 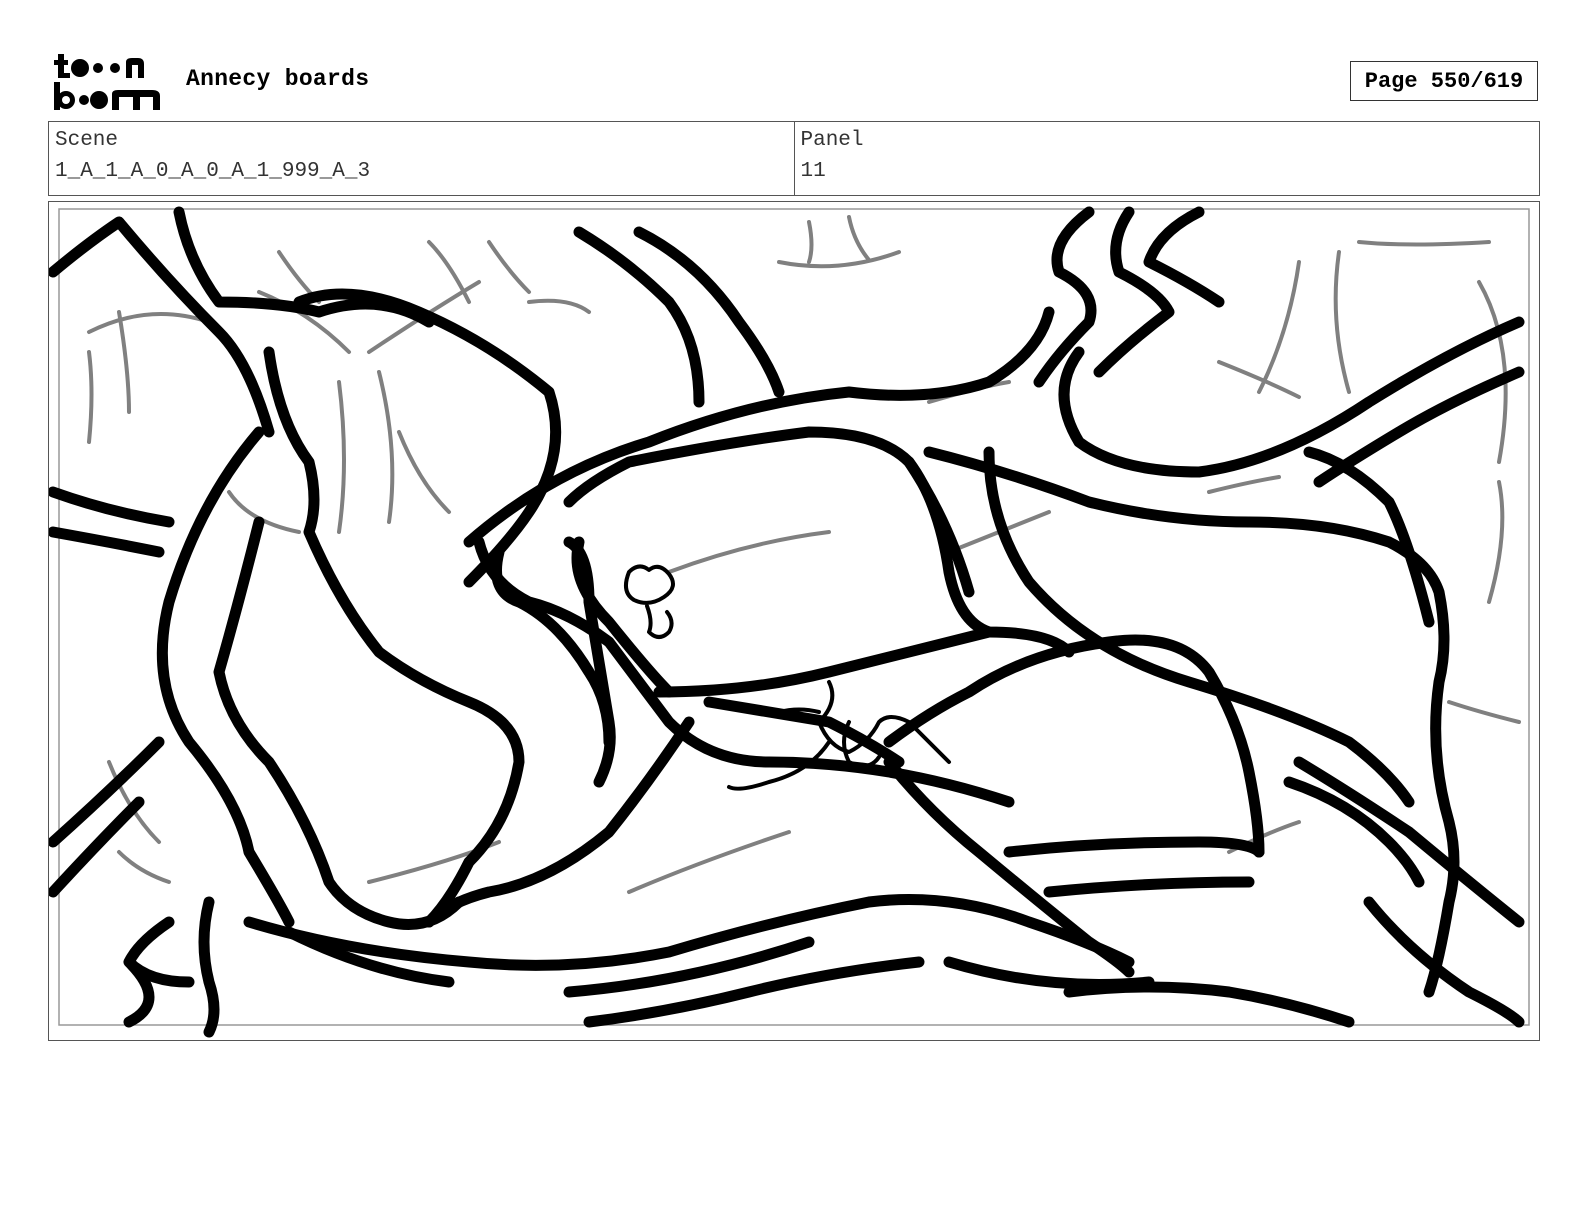 I want to click on scene-cell: Scene 1_A_1_A_0_A_0_A_1_999_A_3, so click(x=421, y=158).